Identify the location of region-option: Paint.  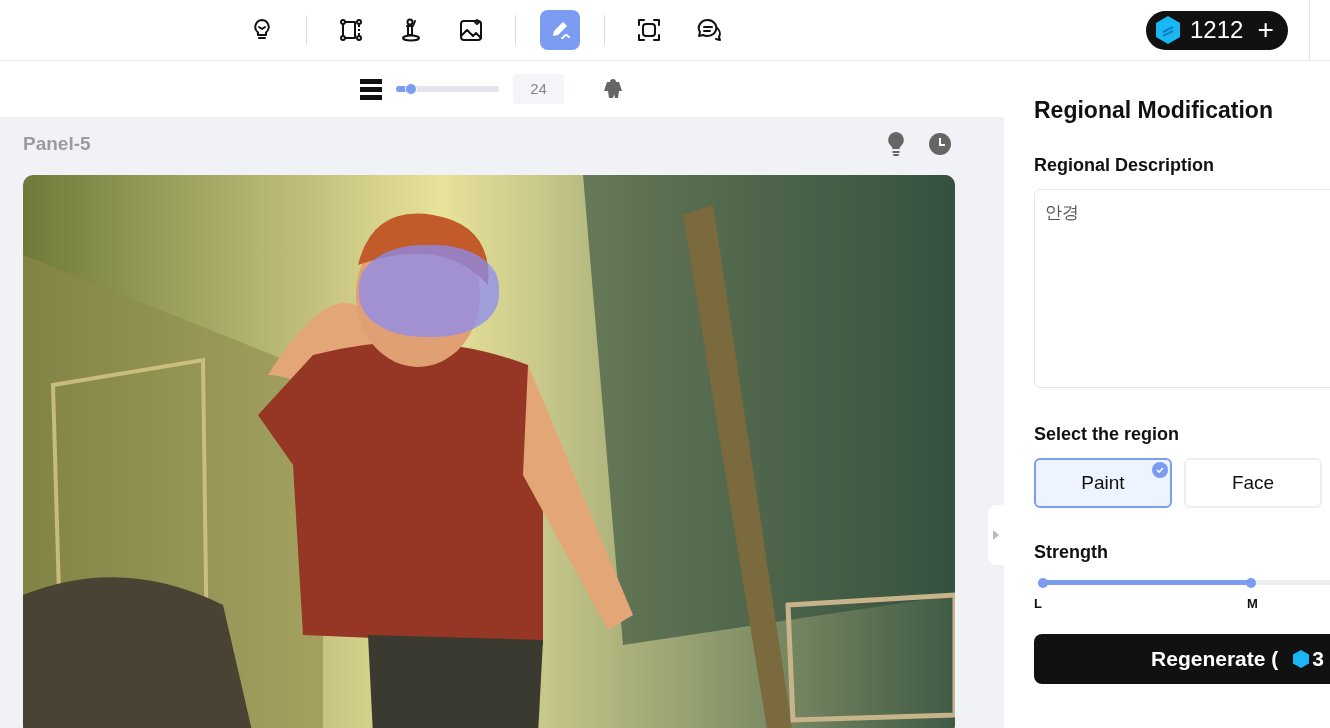
(1103, 483).